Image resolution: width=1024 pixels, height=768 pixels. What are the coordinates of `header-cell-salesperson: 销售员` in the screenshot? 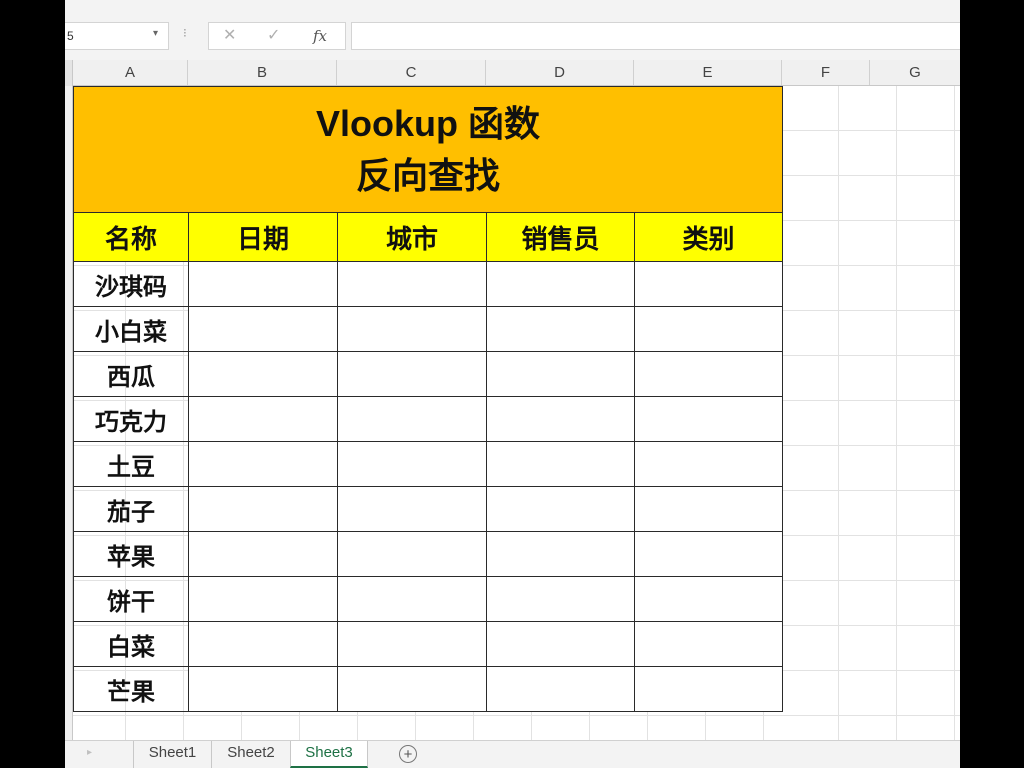 It's located at (560, 237).